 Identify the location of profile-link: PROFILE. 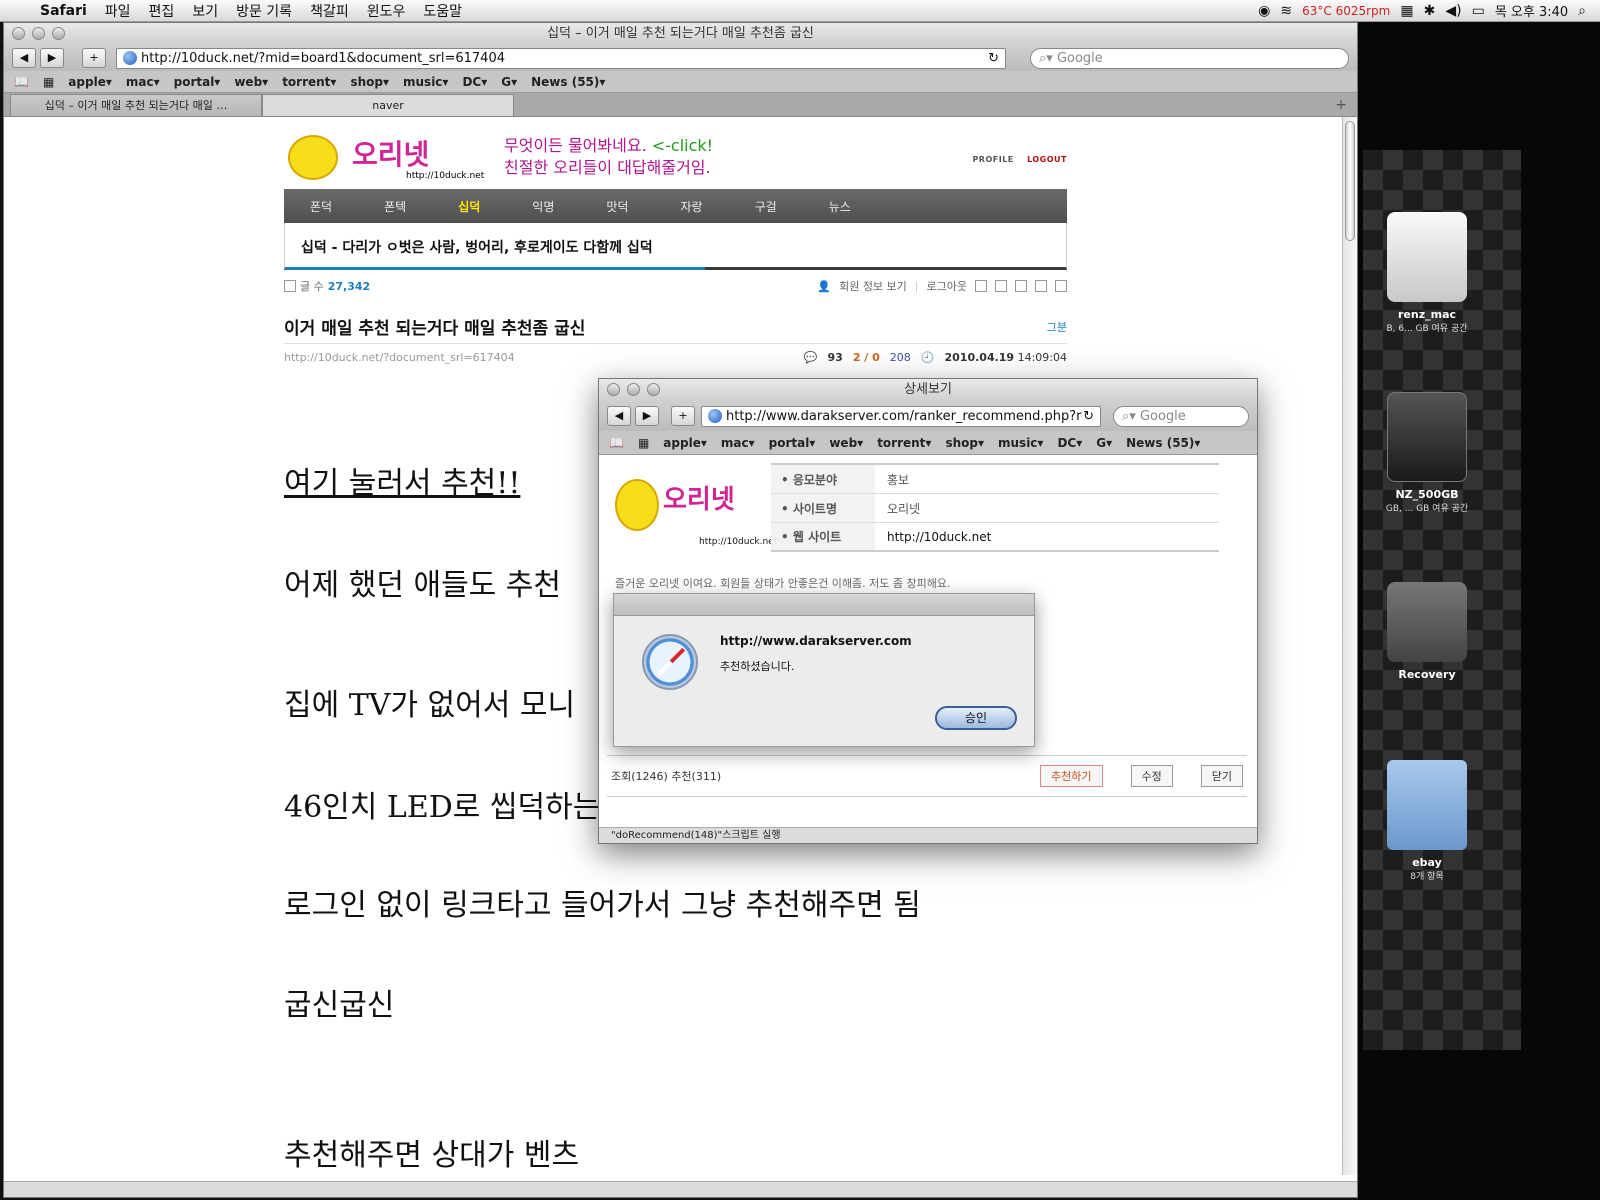
(992, 159).